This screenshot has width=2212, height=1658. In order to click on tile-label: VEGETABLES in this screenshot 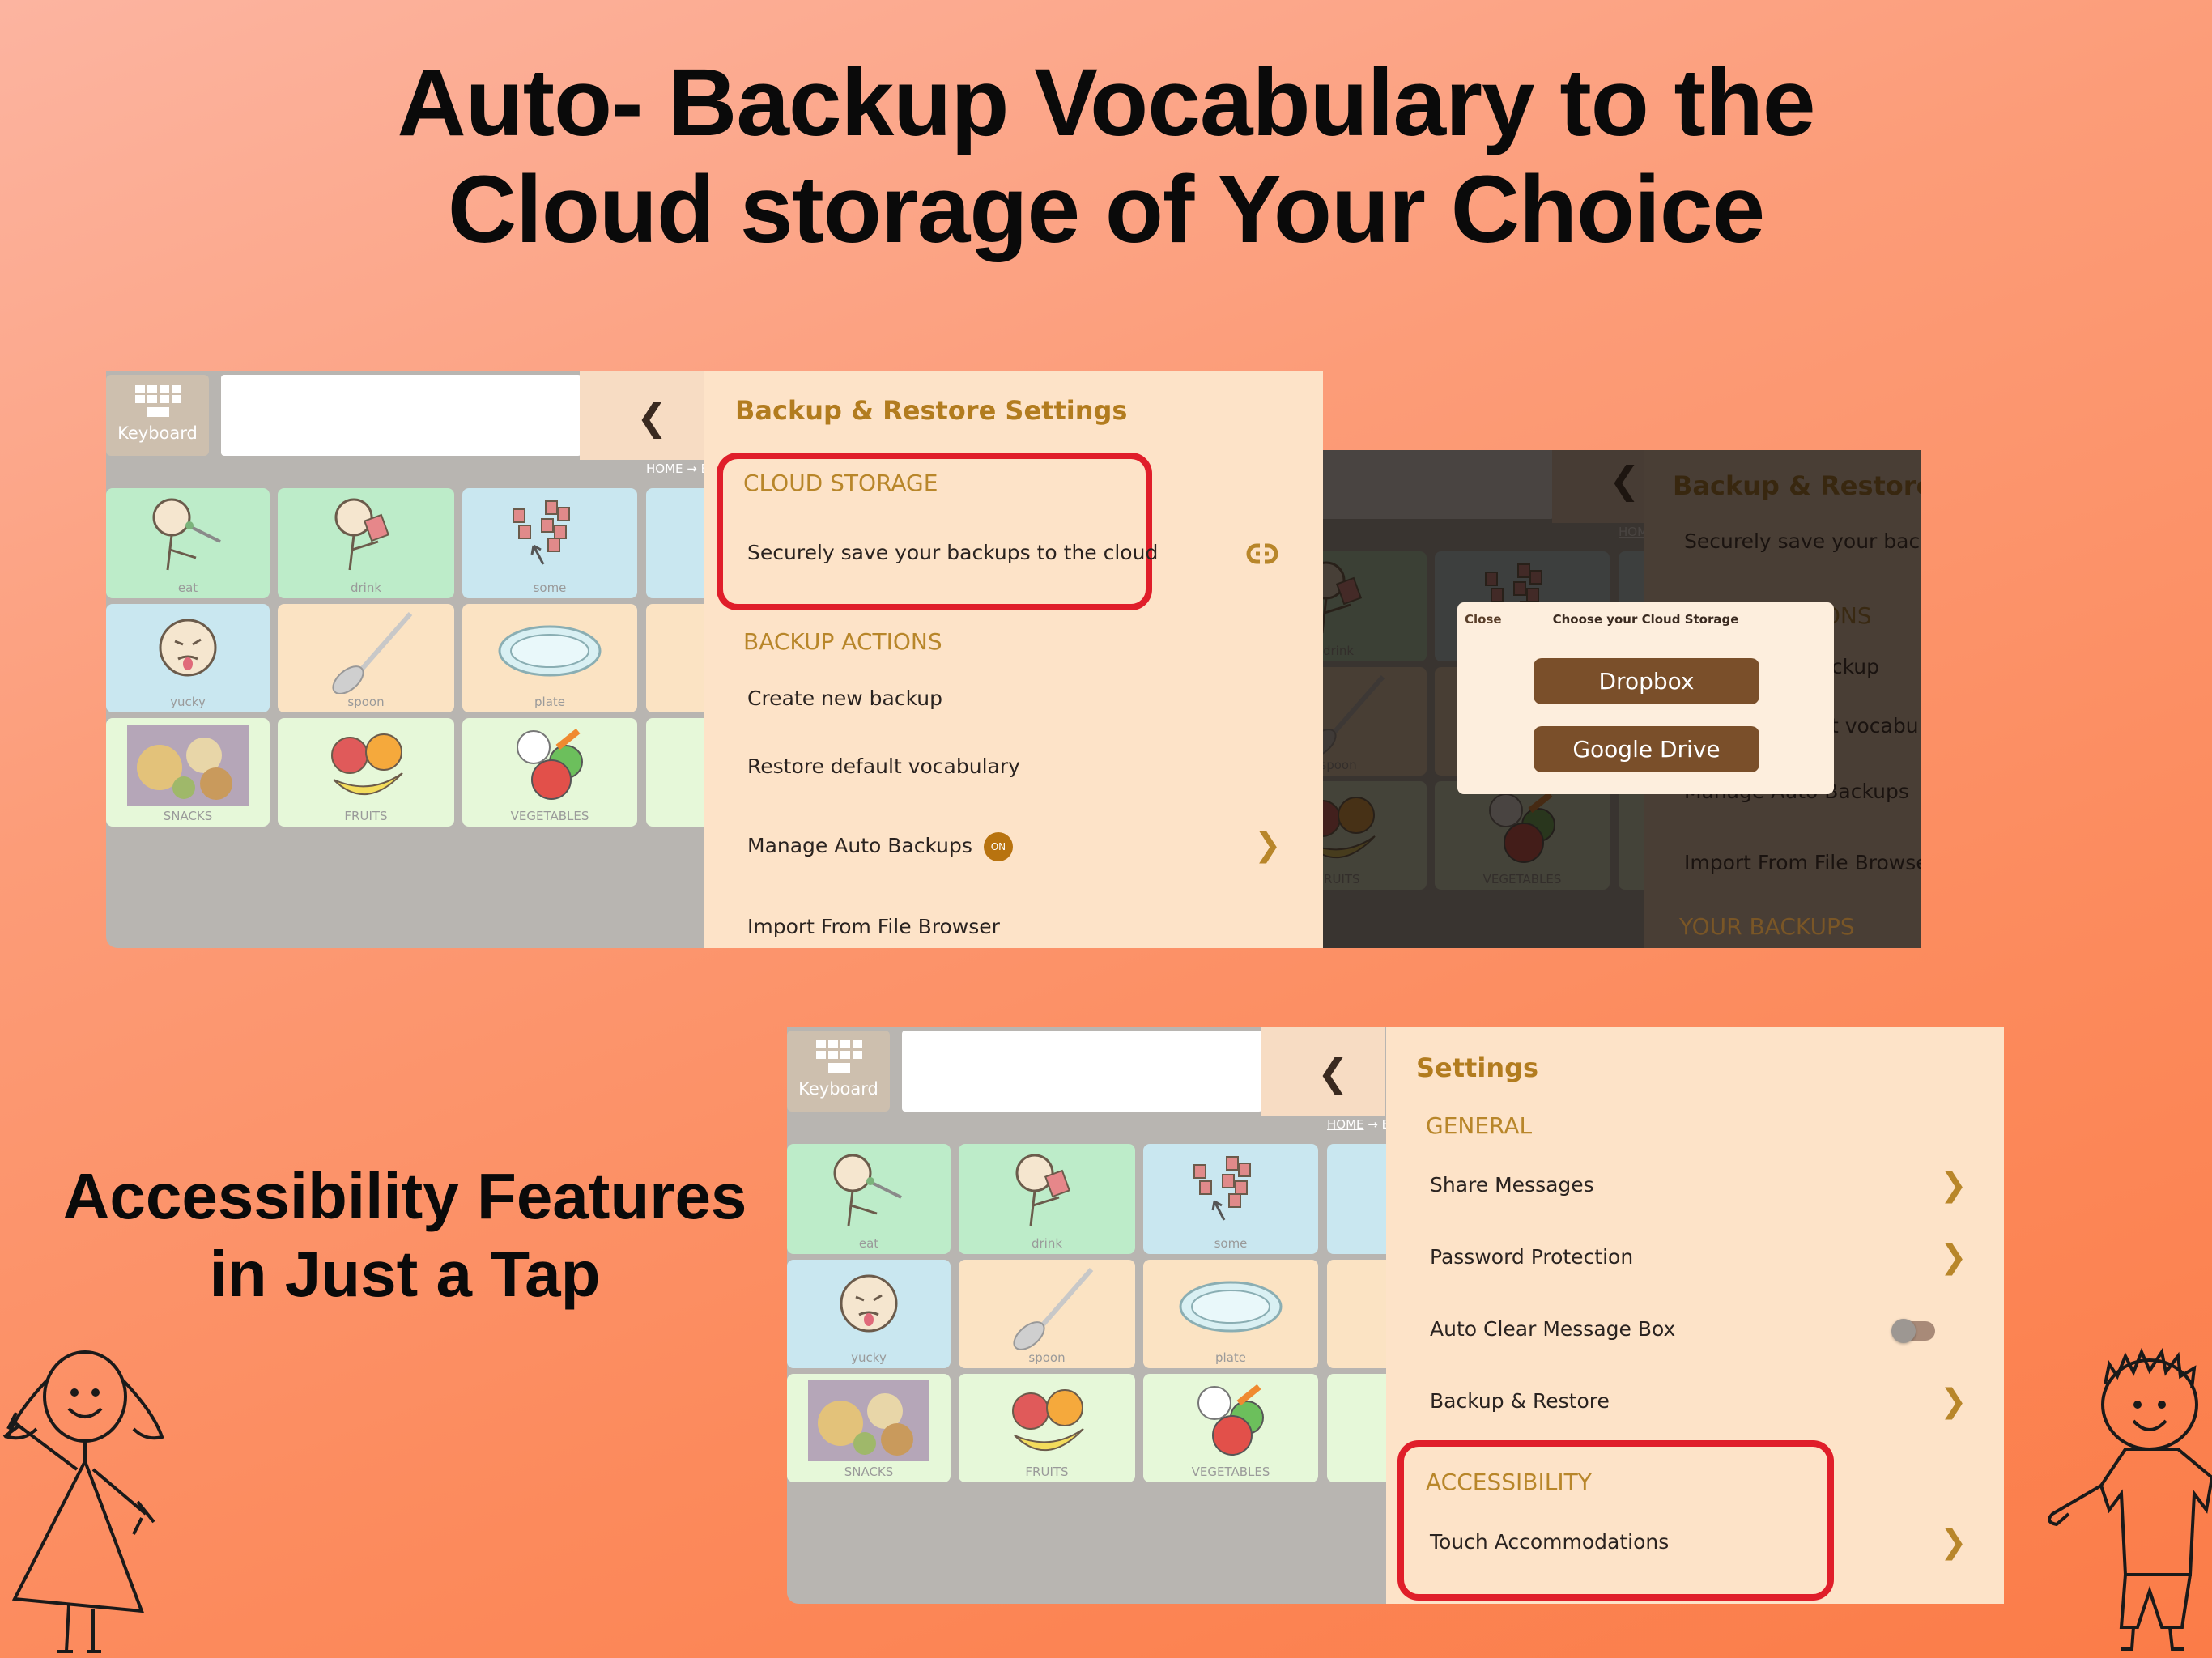, I will do `click(549, 816)`.